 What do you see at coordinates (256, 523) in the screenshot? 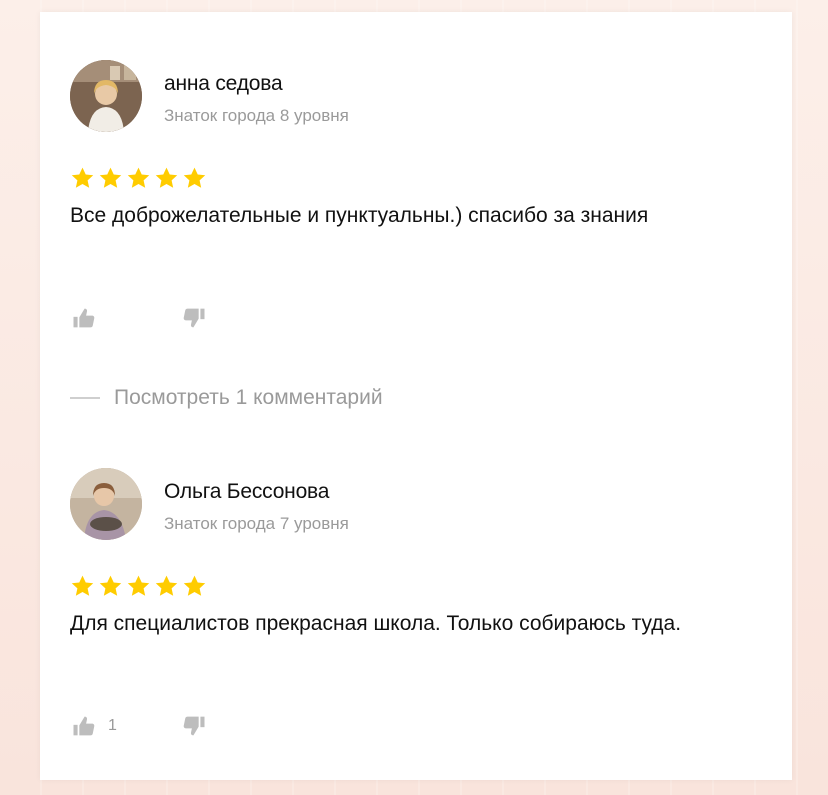
I see `author-level: Знаток города 7 уровня` at bounding box center [256, 523].